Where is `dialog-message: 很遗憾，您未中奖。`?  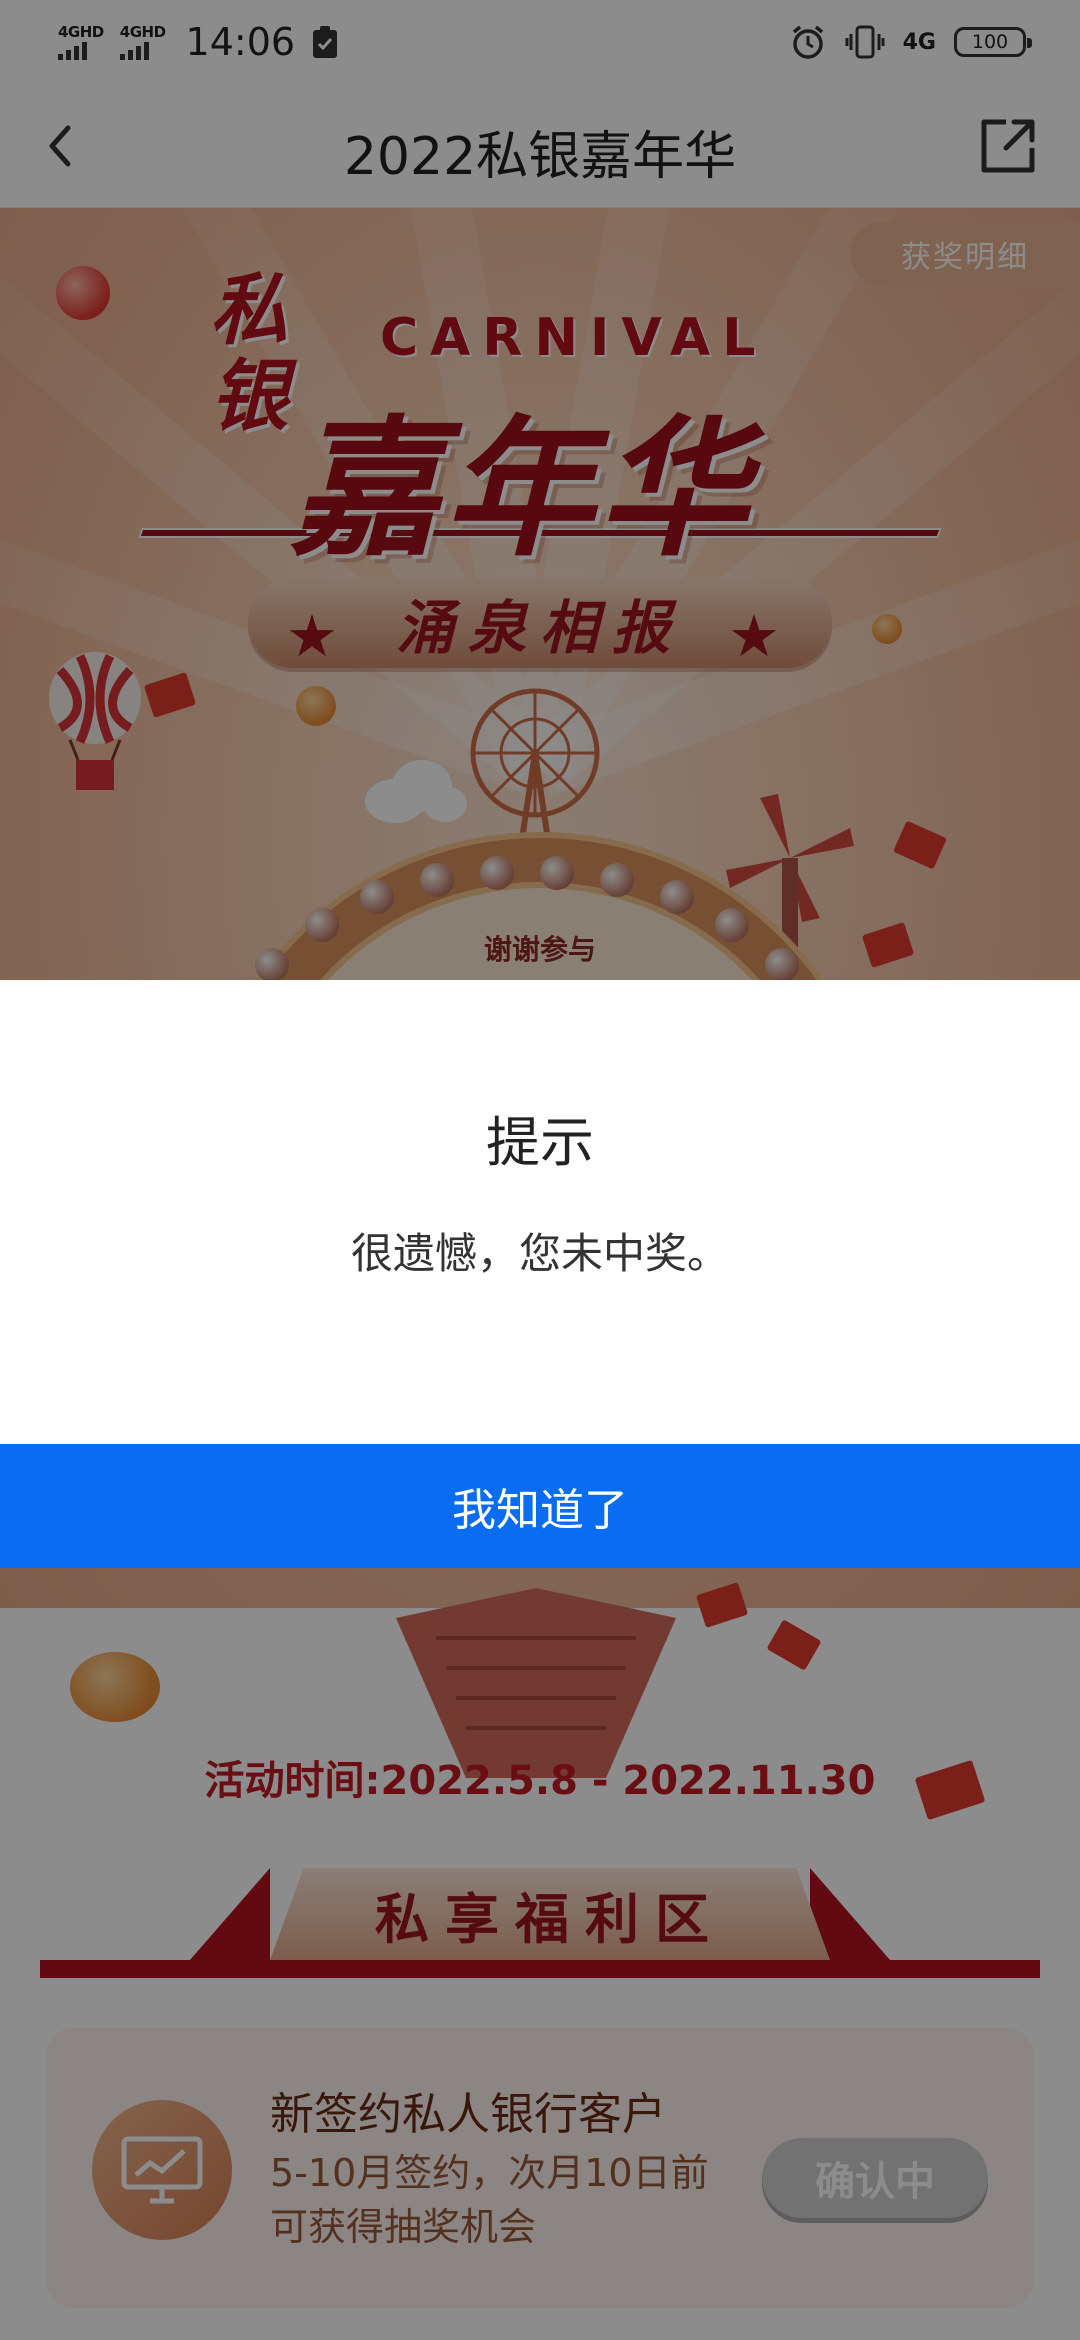 dialog-message: 很遗憾，您未中奖。 is located at coordinates (539, 1253).